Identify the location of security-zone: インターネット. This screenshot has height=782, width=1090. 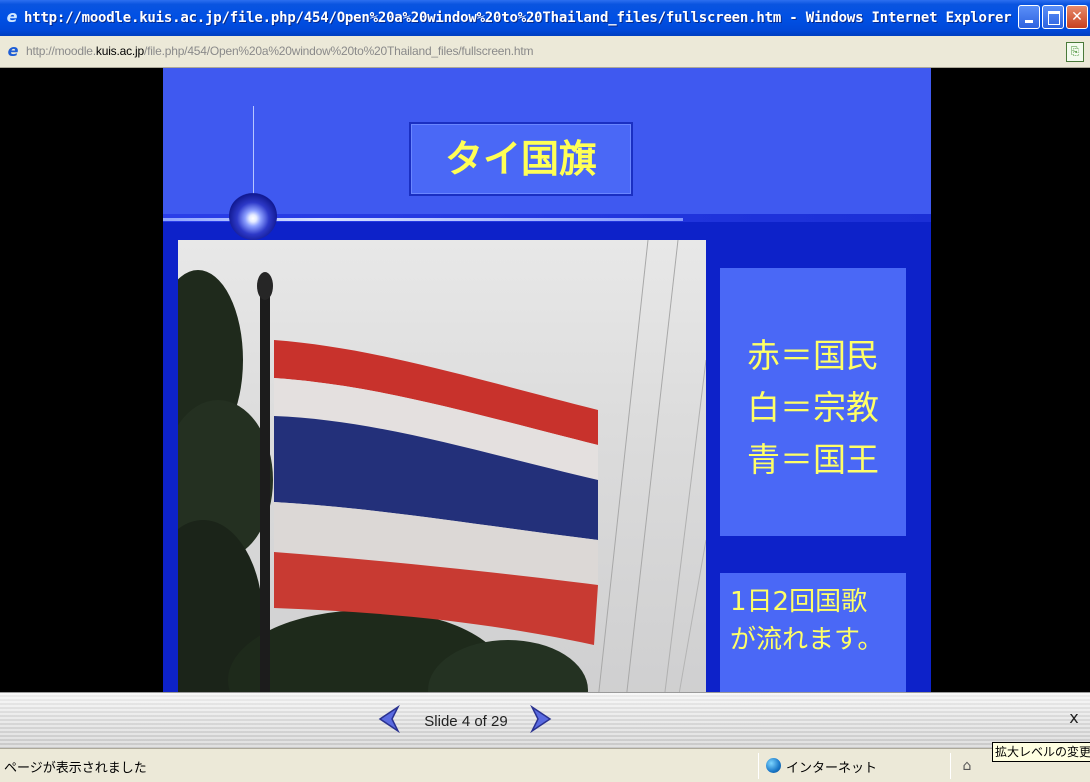
(832, 768).